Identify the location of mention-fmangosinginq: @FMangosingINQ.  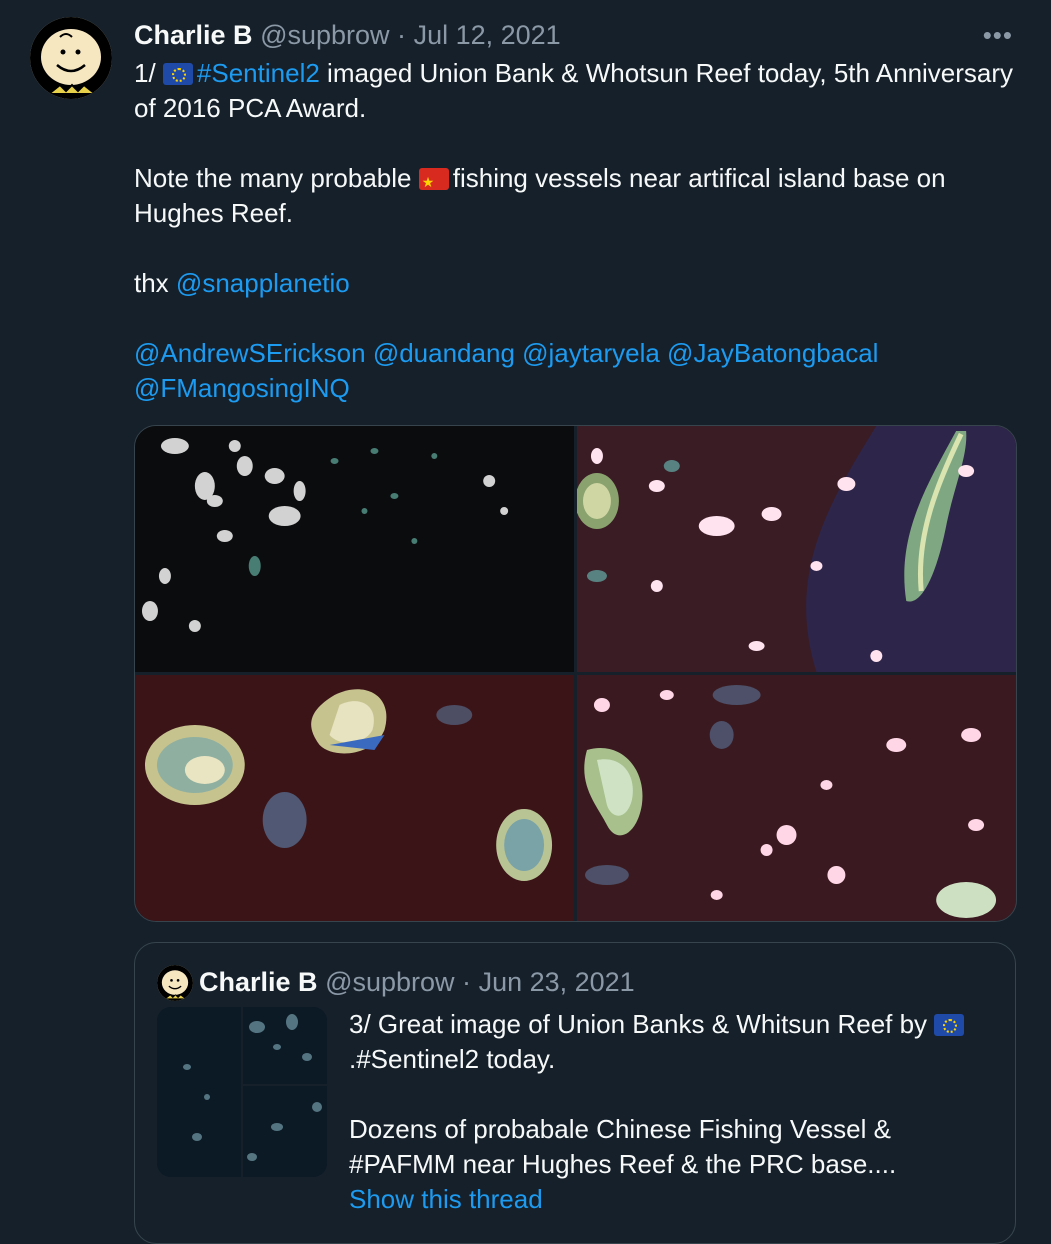
(242, 388).